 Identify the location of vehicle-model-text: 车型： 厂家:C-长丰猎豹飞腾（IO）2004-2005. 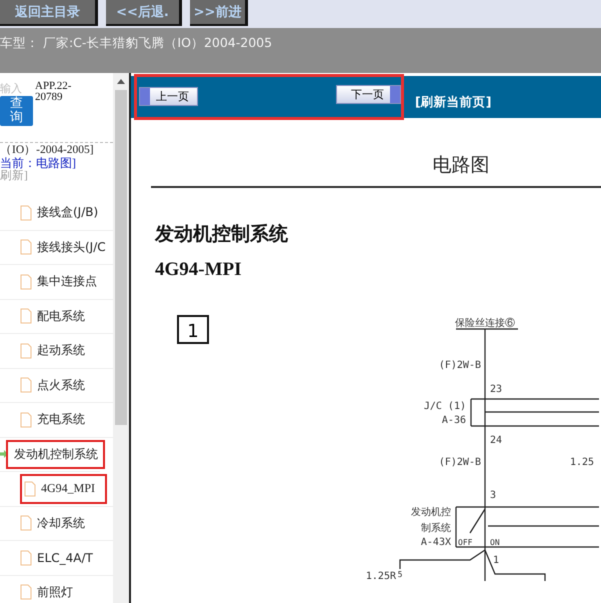
(136, 43).